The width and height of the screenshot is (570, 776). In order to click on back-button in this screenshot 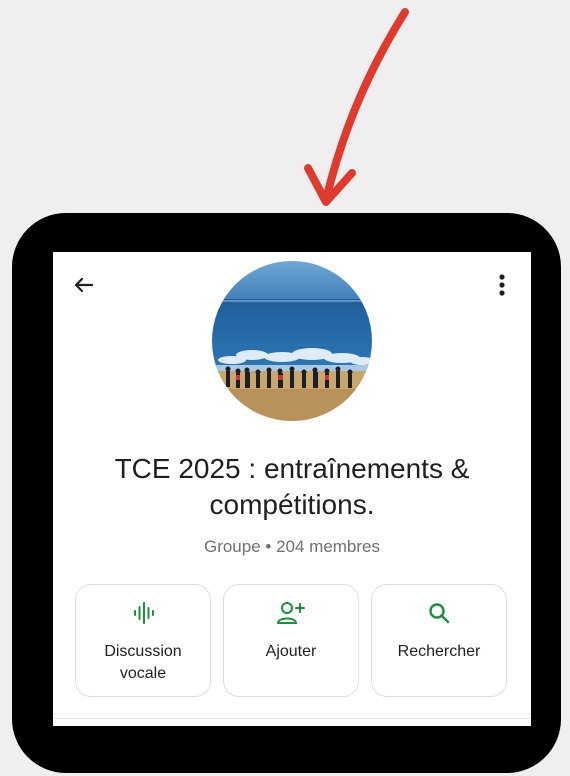, I will do `click(84, 285)`.